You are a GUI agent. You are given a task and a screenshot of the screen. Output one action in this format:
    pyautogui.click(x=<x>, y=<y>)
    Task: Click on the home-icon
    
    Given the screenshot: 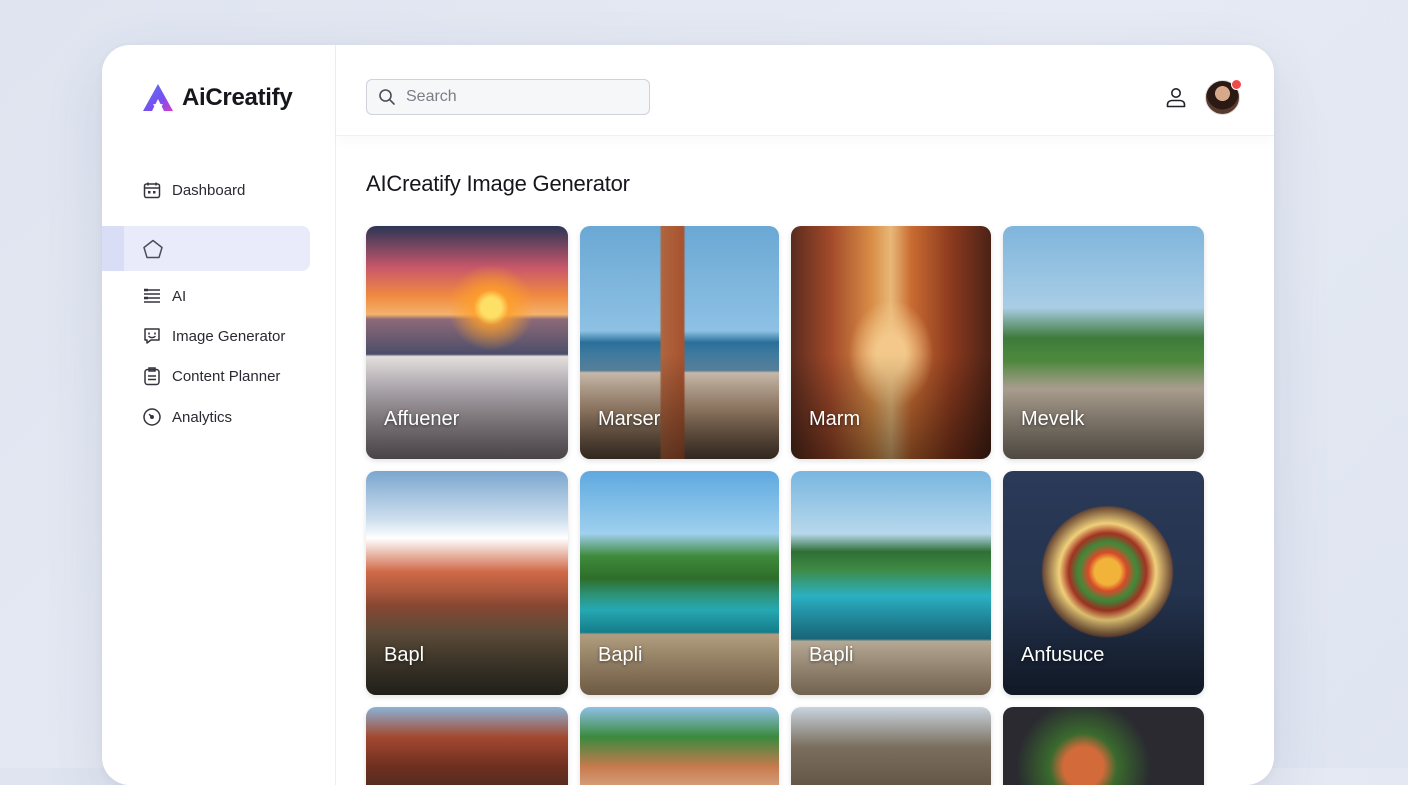 What is the action you would take?
    pyautogui.click(x=153, y=251)
    